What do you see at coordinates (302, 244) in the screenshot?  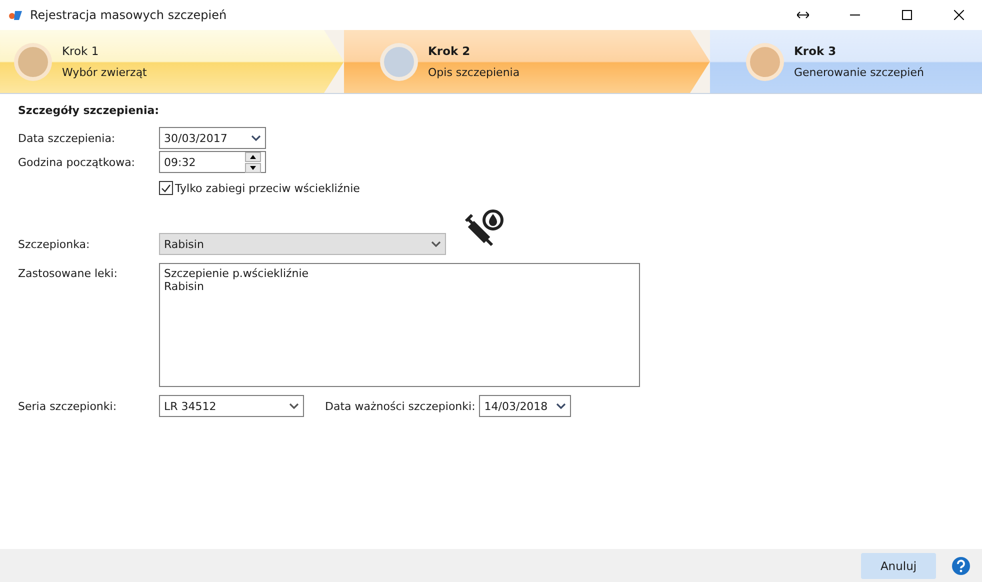 I see `vaccine-dropdown: Rabisin` at bounding box center [302, 244].